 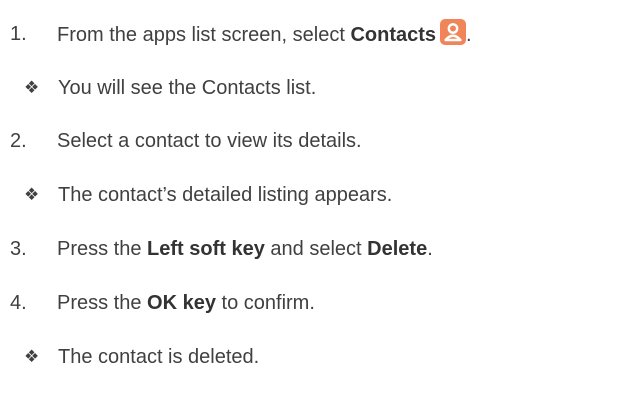 What do you see at coordinates (316, 249) in the screenshot?
I see `step-text-middle: and select` at bounding box center [316, 249].